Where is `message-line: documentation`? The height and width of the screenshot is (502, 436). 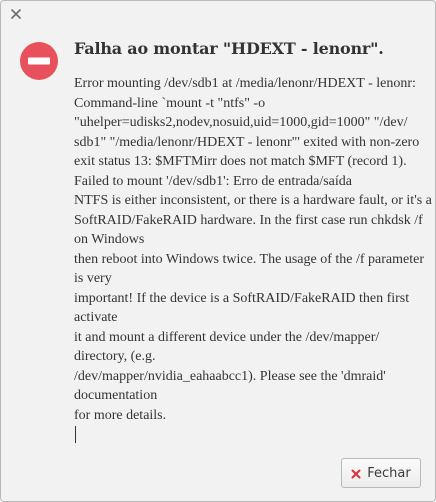 message-line: documentation is located at coordinates (116, 395).